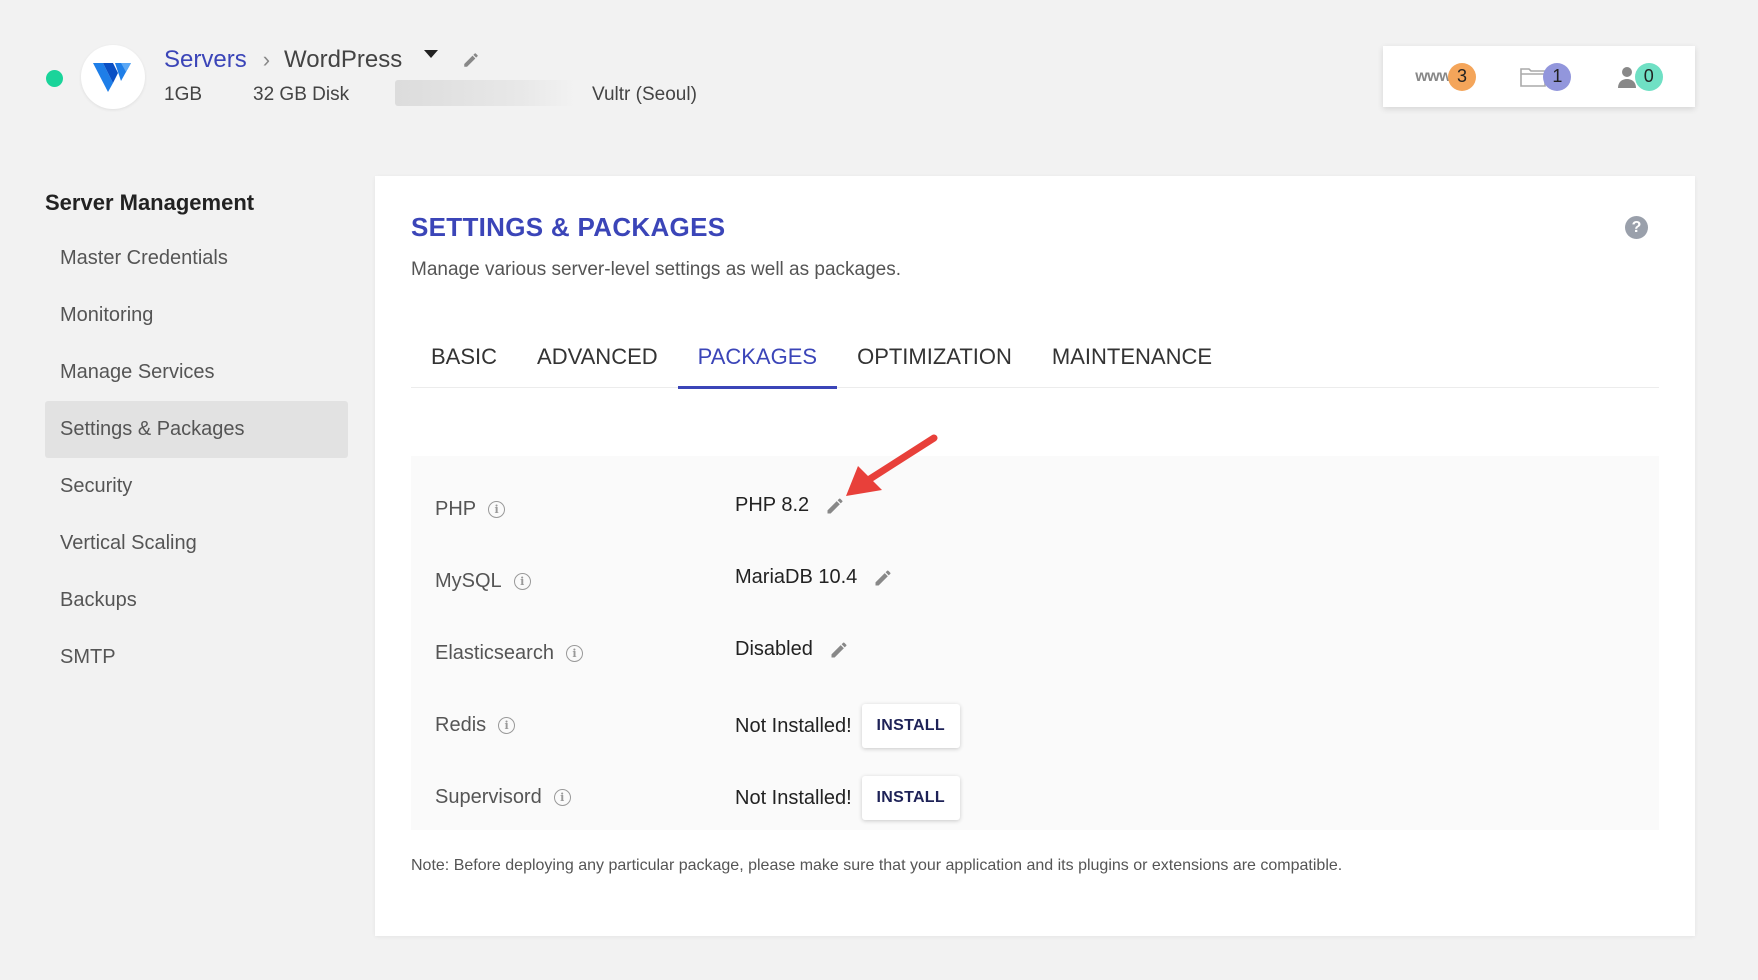 The image size is (1758, 980). Describe the element at coordinates (485, 93) in the screenshot. I see `ip-address-redacted` at that location.